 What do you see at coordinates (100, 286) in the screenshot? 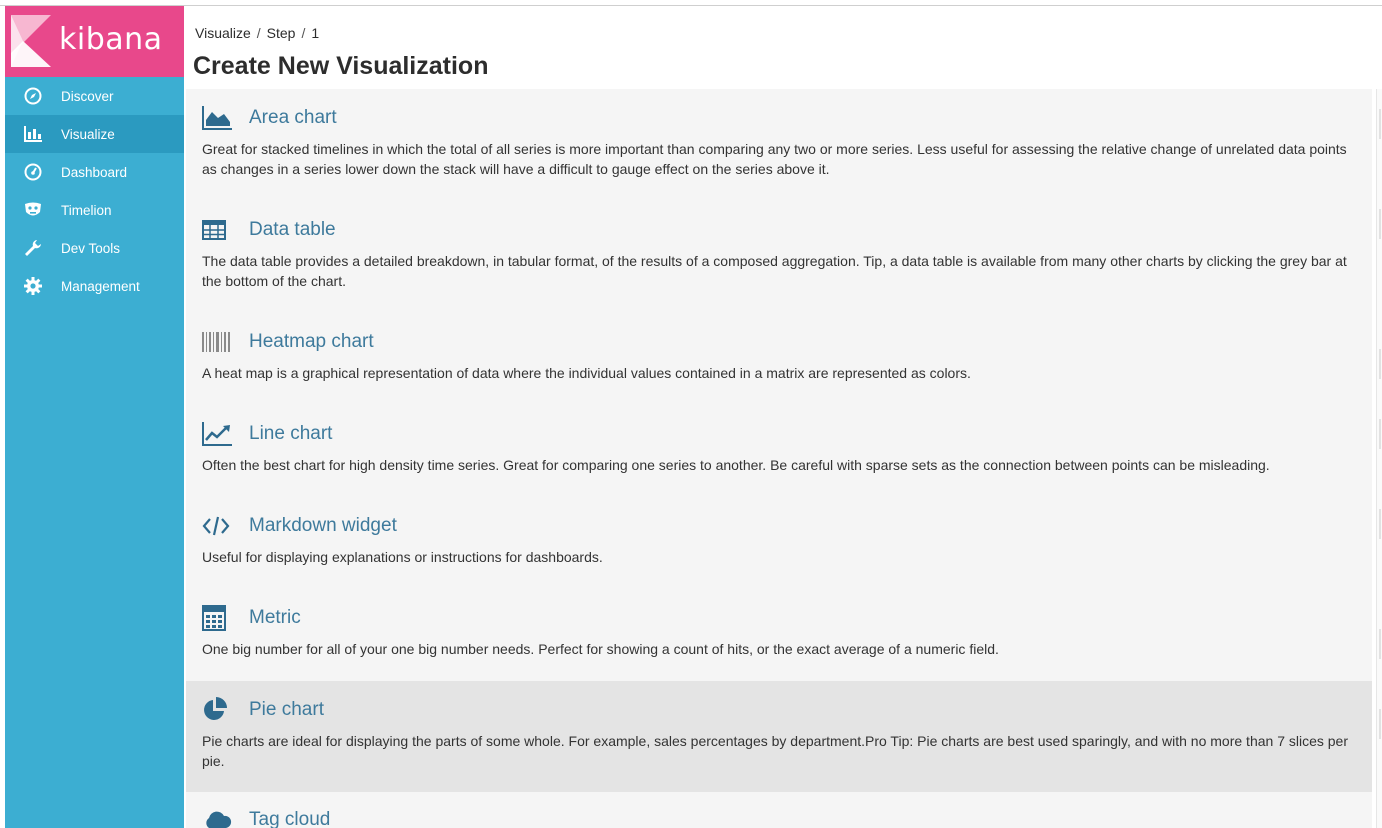
I see `sidebar-item-label: Management` at bounding box center [100, 286].